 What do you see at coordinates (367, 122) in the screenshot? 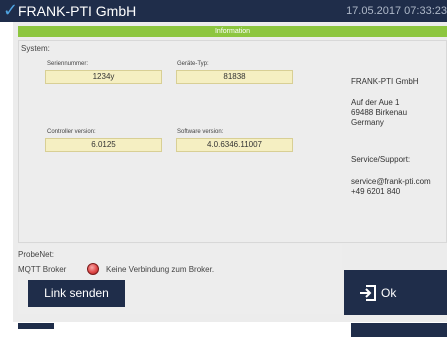
I see `company-country: Germany` at bounding box center [367, 122].